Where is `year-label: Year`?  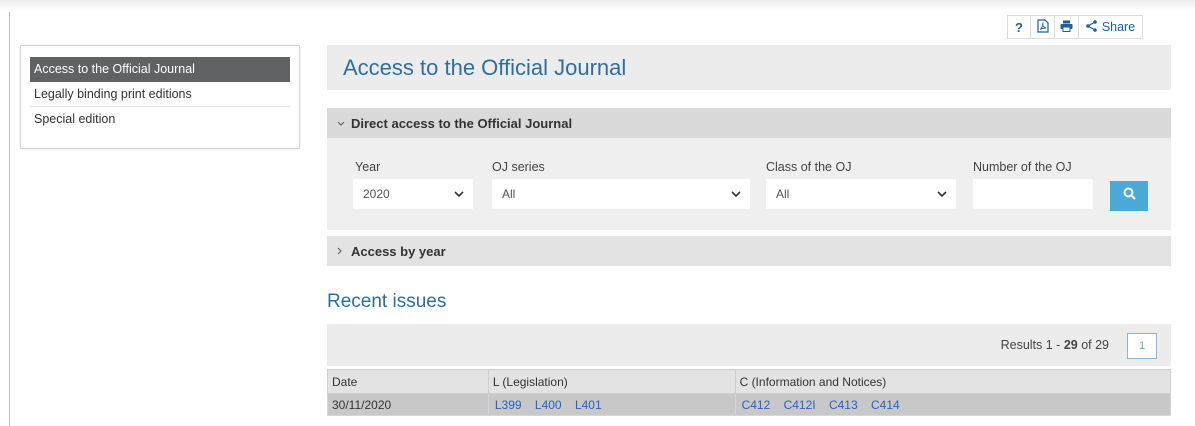 year-label: Year is located at coordinates (368, 167).